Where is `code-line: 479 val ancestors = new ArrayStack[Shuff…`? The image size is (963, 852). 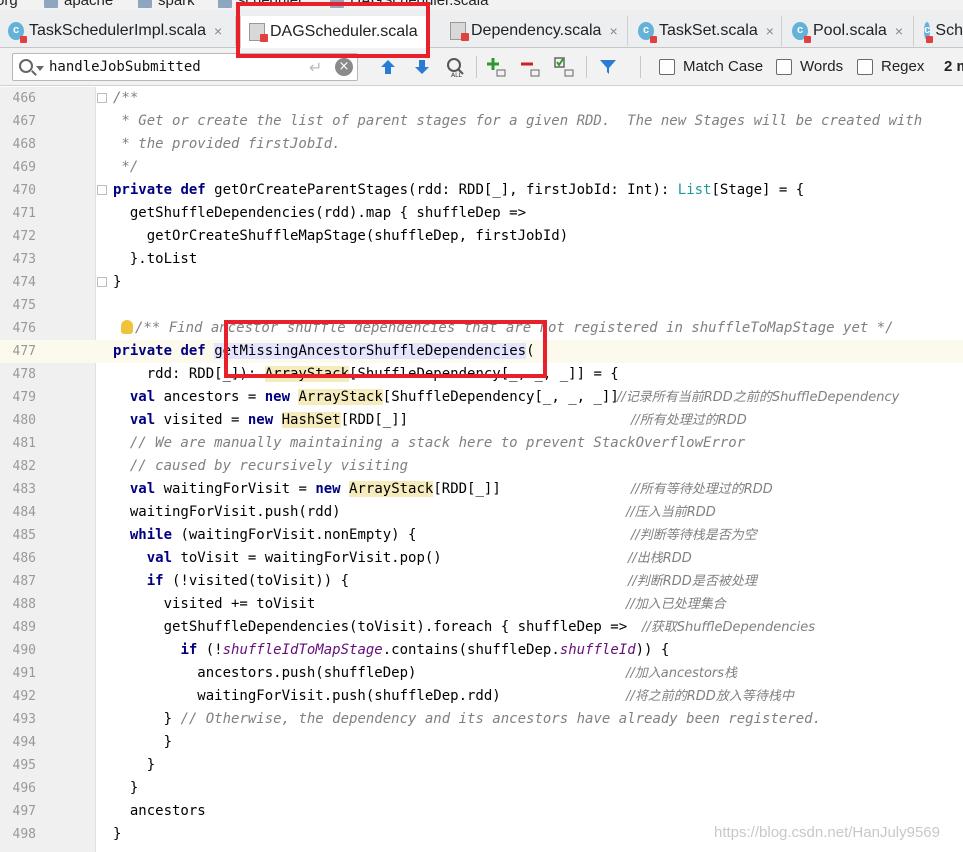
code-line: 479 val ancestors = new ArrayStack[Shuff… is located at coordinates (481, 397).